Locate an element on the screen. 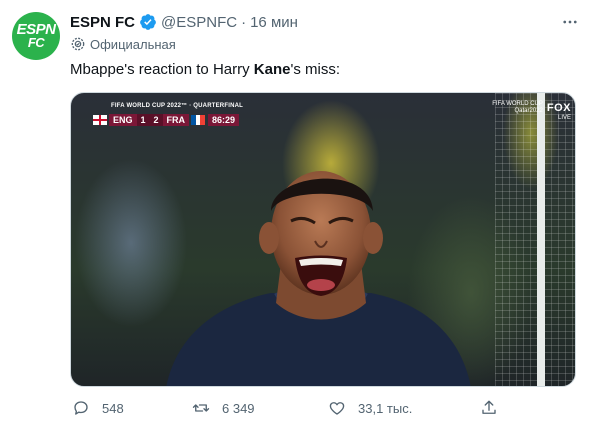 The image size is (592, 425). reply-button: 548 is located at coordinates (98, 408).